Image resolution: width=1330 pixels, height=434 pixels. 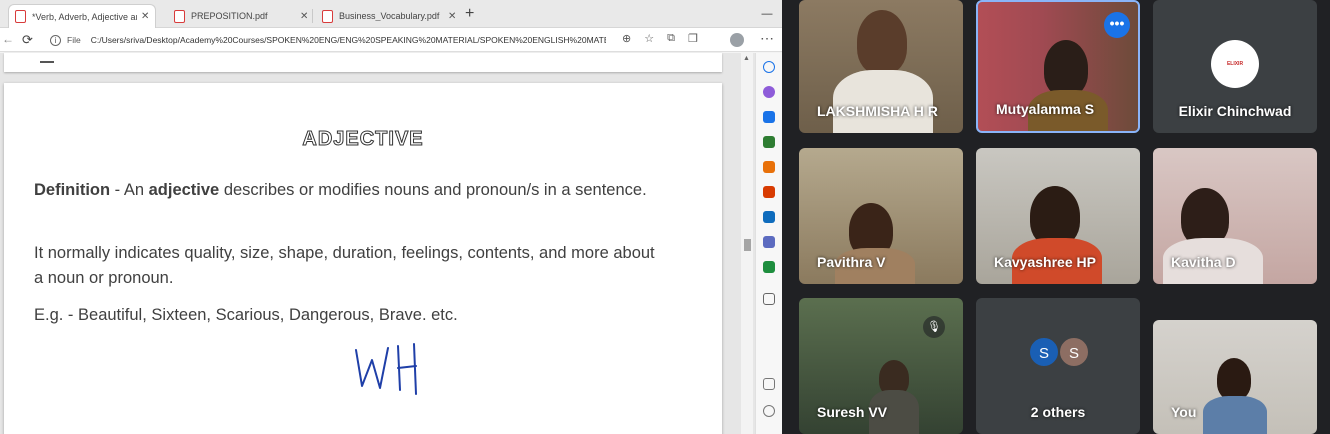 I want to click on participant-tile: 🎙 Suresh VV, so click(x=881, y=366).